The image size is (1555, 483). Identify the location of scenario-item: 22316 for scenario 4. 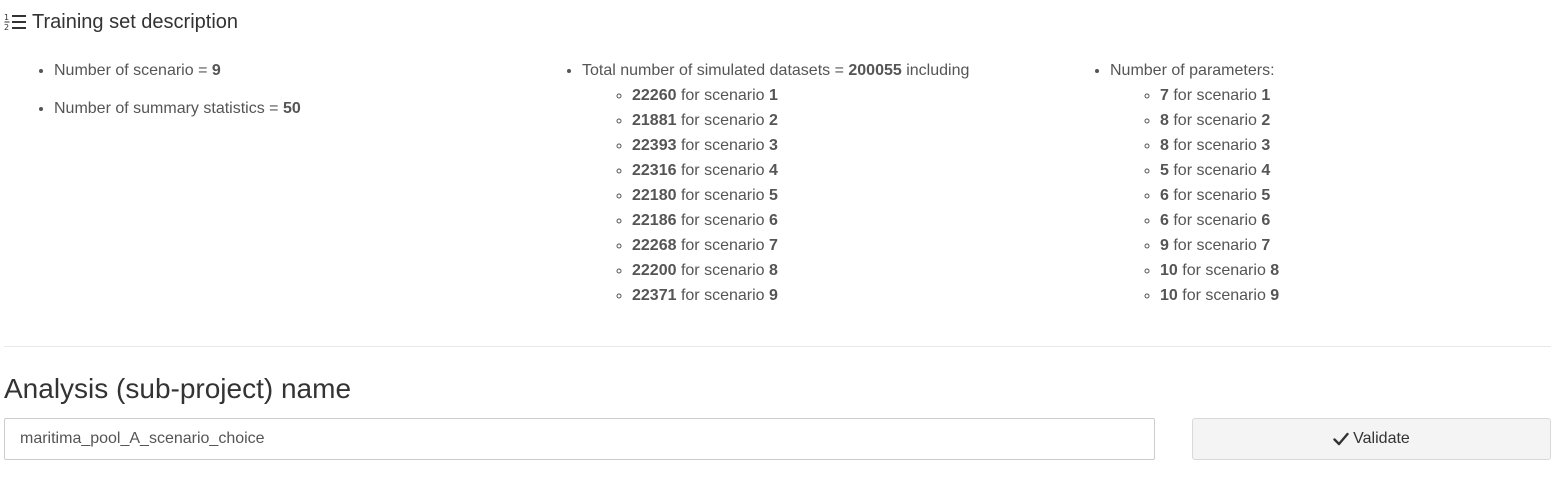
(850, 170).